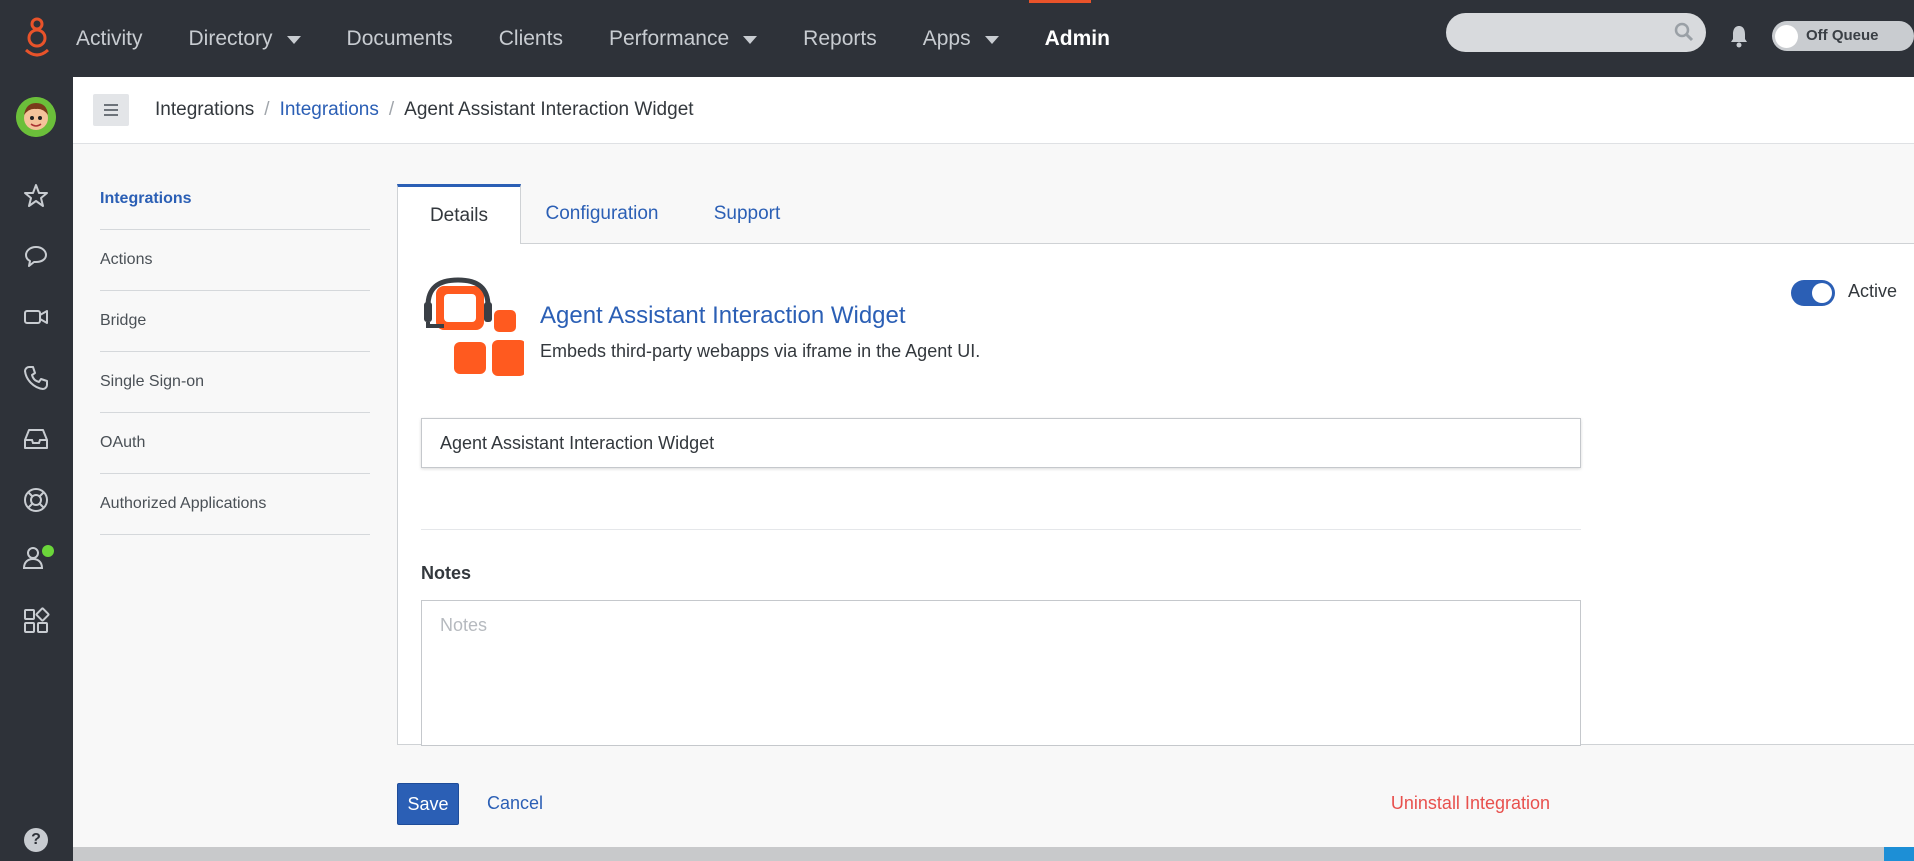 This screenshot has width=1914, height=861. I want to click on active-toggle, so click(1813, 293).